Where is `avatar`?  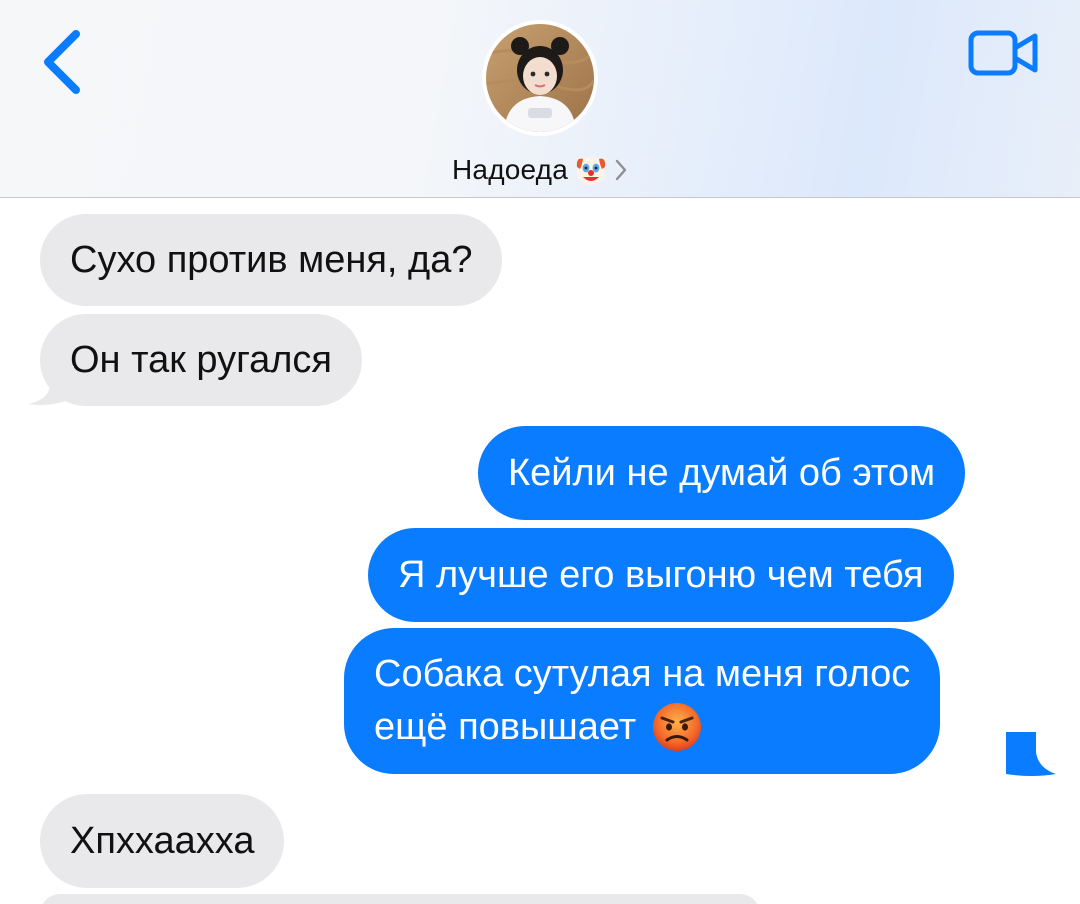
avatar is located at coordinates (540, 78).